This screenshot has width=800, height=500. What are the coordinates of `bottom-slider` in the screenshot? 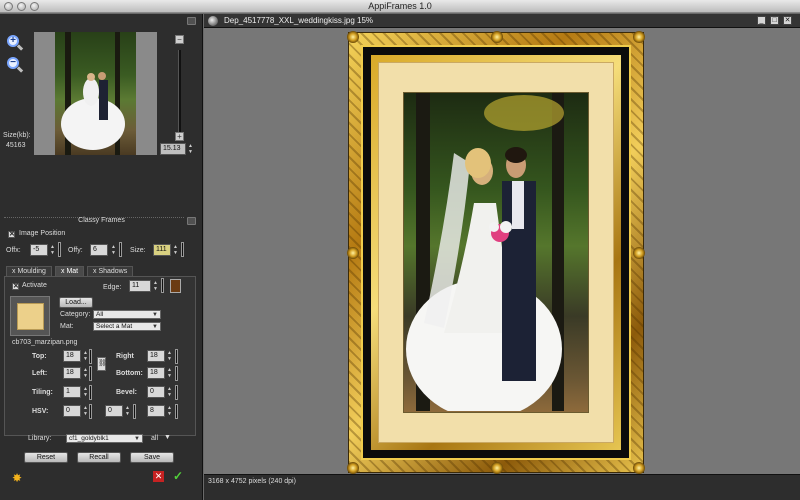 It's located at (176, 373).